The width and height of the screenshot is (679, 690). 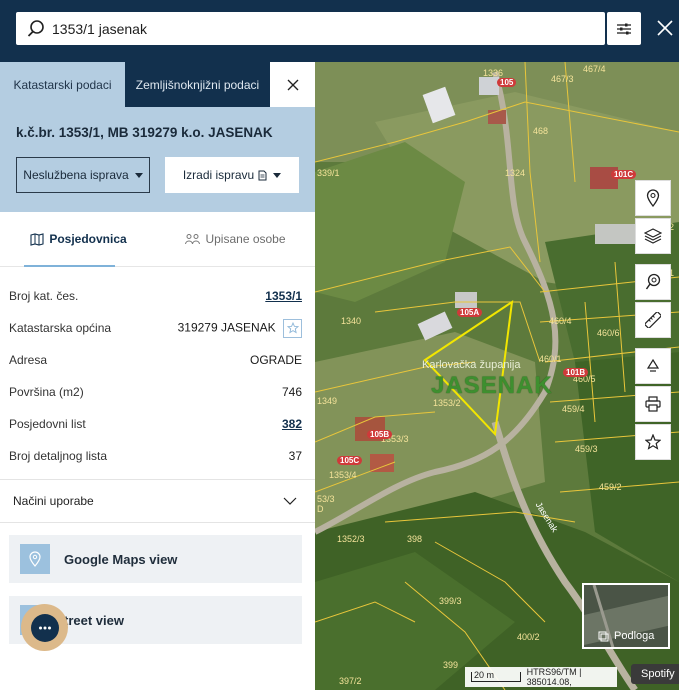 What do you see at coordinates (83, 175) in the screenshot?
I see `informal-document-button: Neslužbena isprava` at bounding box center [83, 175].